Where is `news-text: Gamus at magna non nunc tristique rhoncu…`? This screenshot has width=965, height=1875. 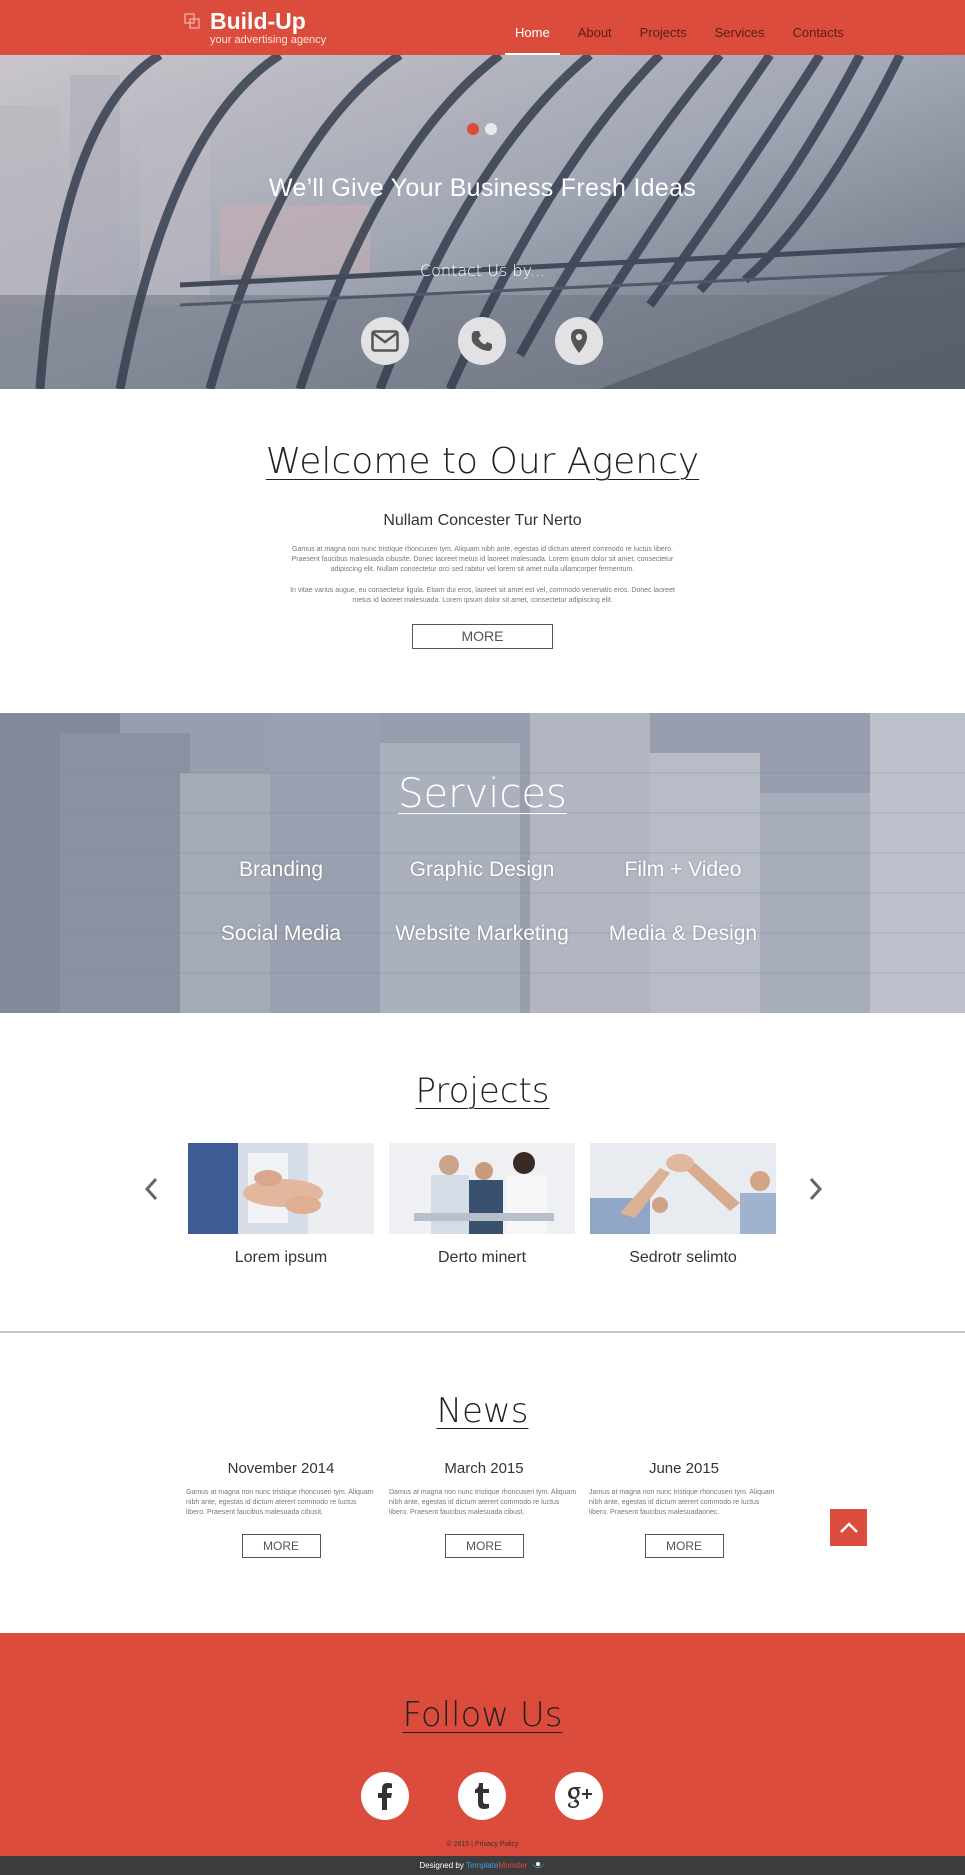 news-text: Gamus at magna non nunc tristique rhoncu… is located at coordinates (280, 1502).